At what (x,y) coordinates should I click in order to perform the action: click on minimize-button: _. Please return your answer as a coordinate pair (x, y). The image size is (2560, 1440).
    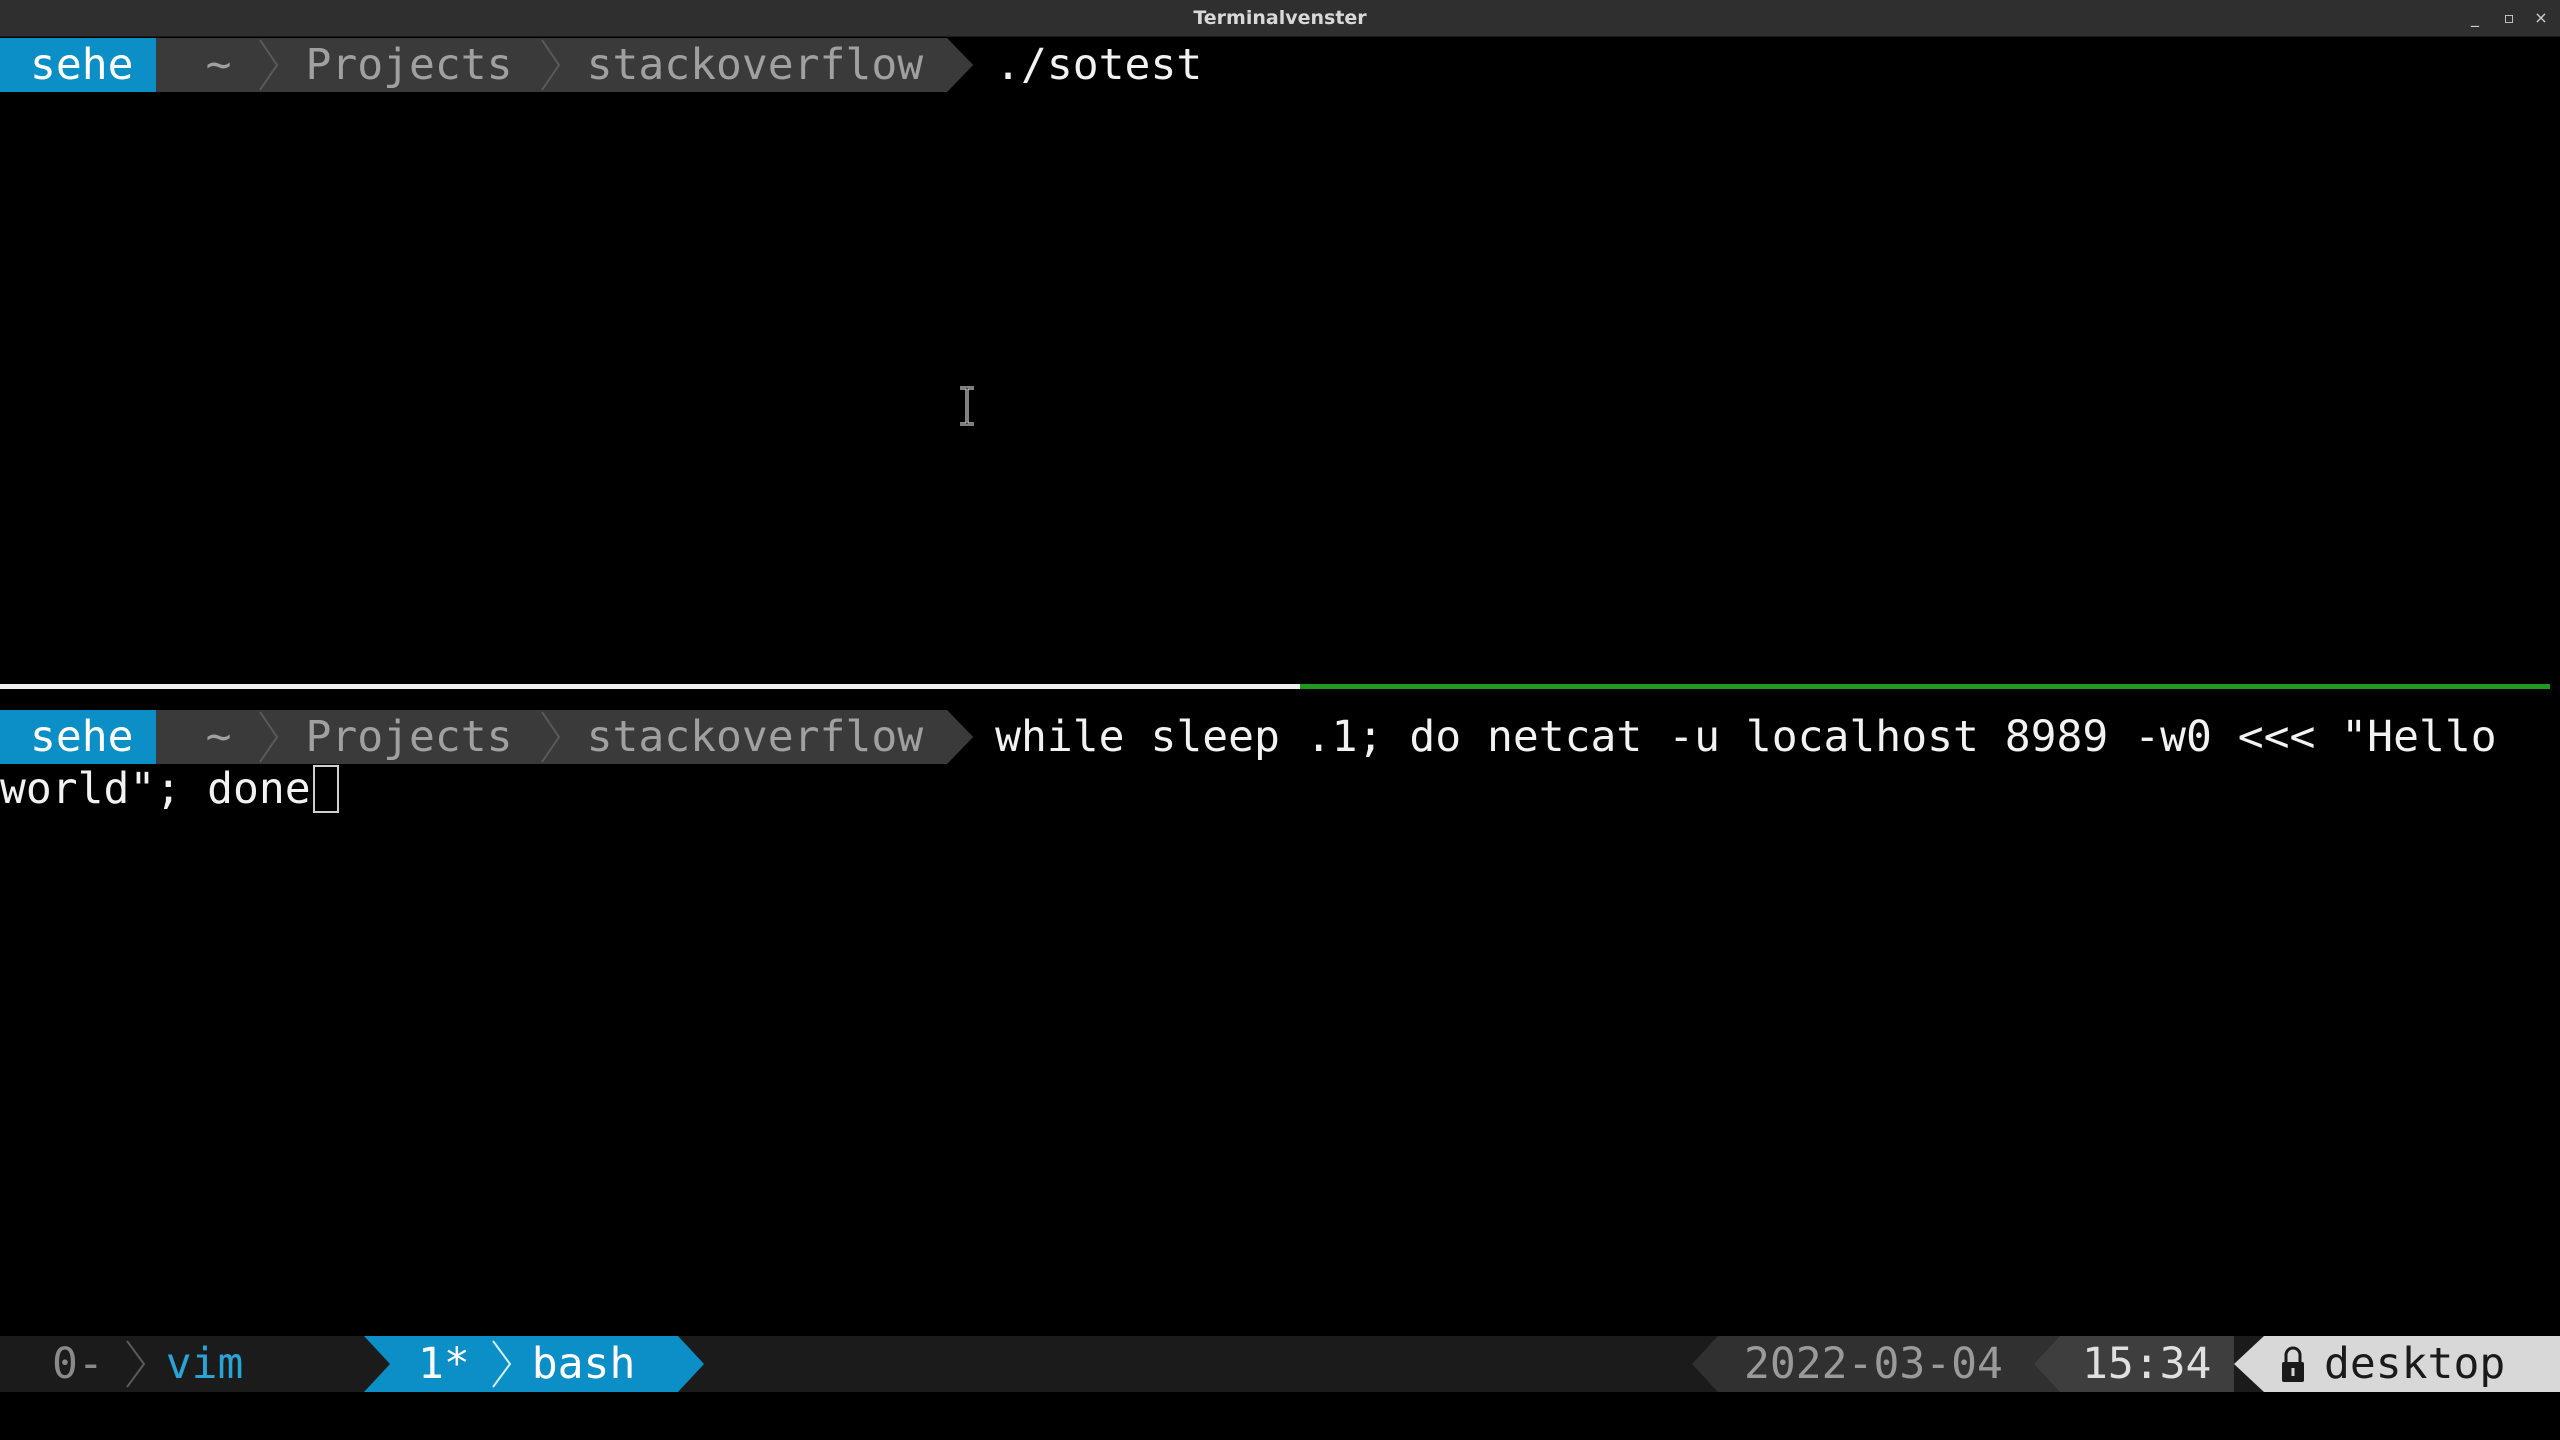
    Looking at the image, I should click on (2475, 18).